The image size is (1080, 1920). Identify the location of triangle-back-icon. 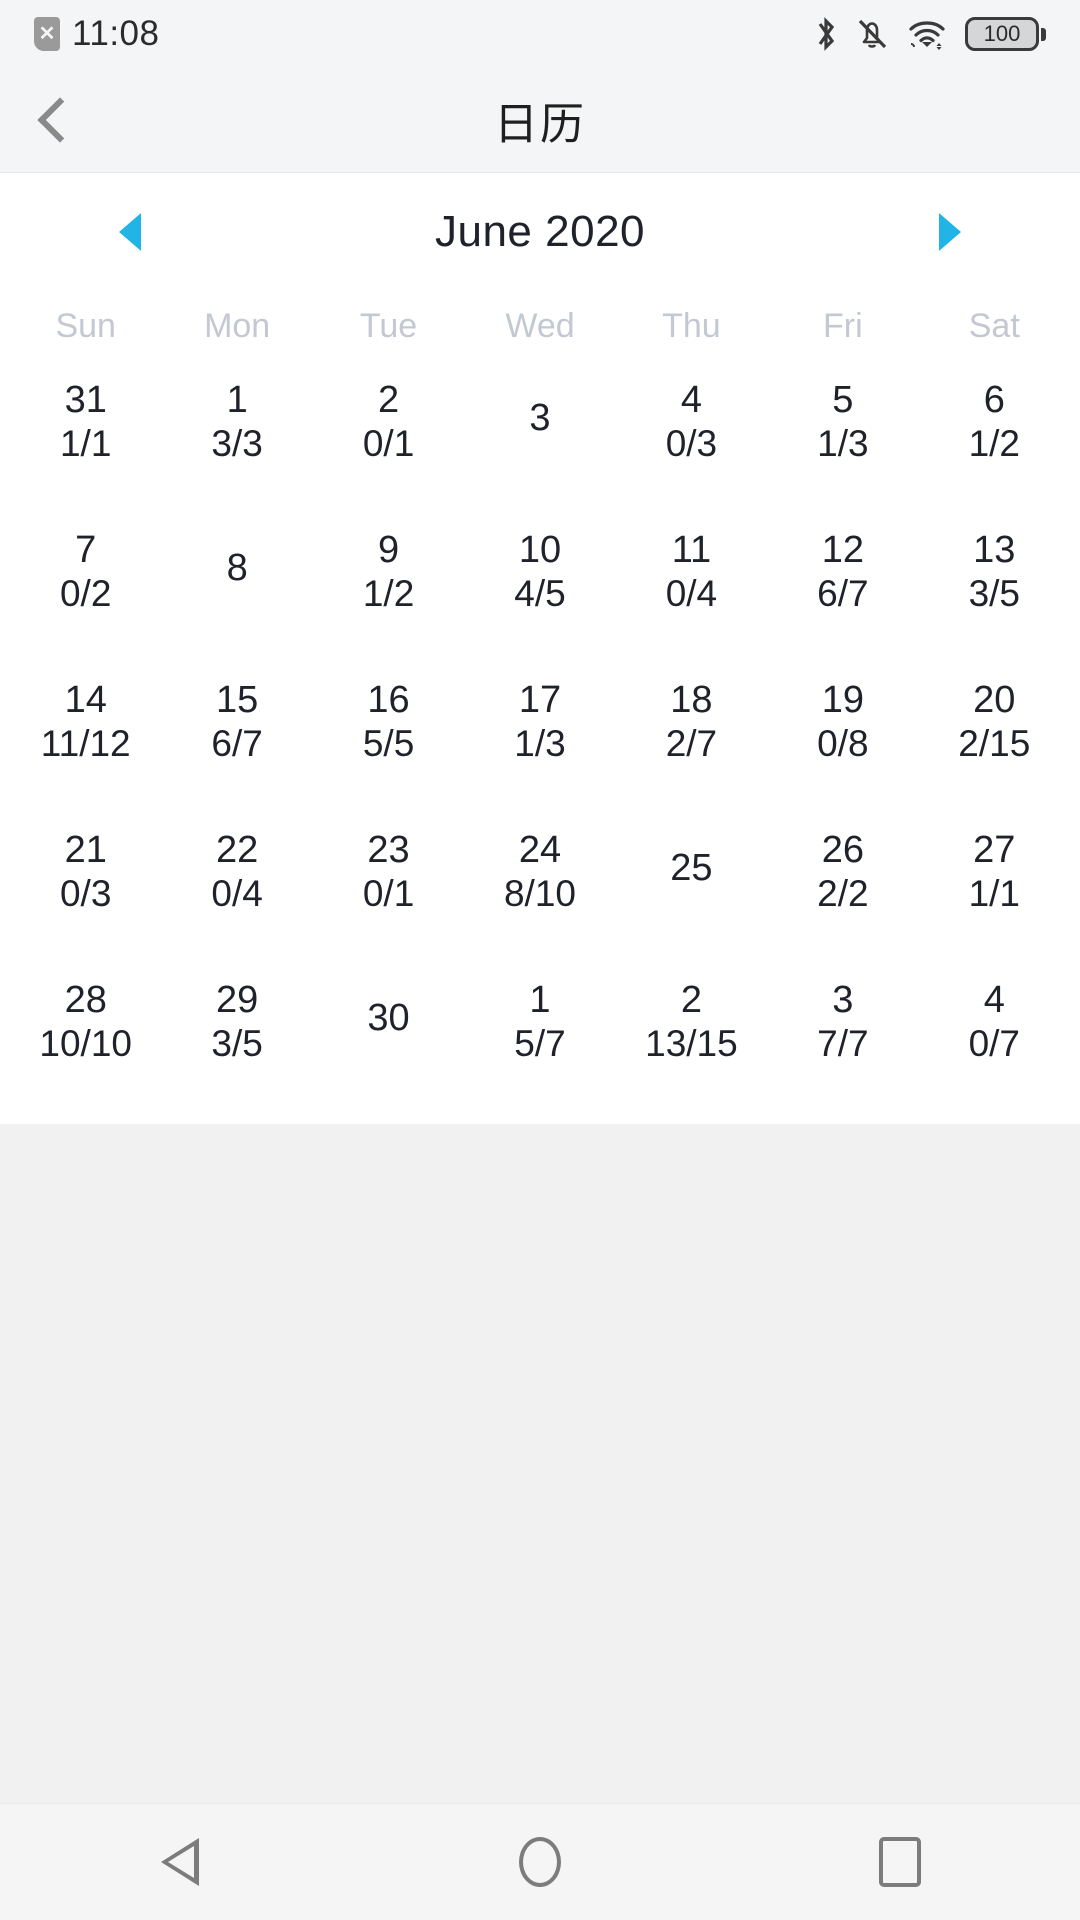
(180, 1862).